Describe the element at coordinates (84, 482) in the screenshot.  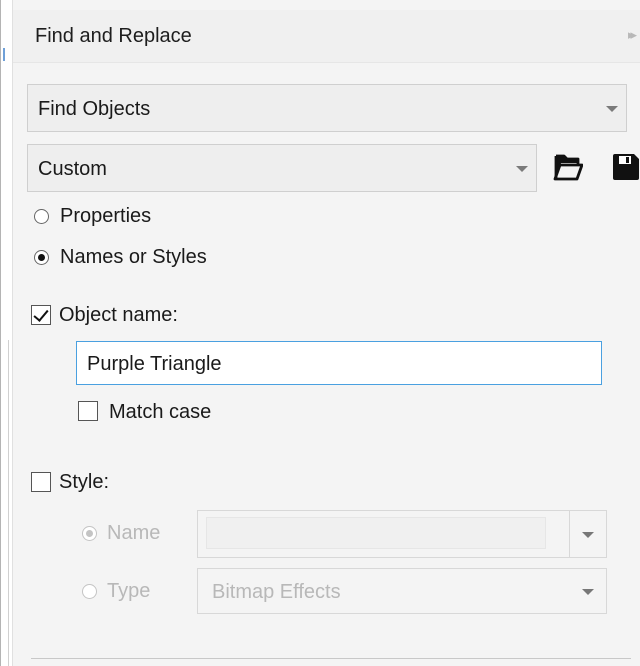
I see `style-label: Style:` at that location.